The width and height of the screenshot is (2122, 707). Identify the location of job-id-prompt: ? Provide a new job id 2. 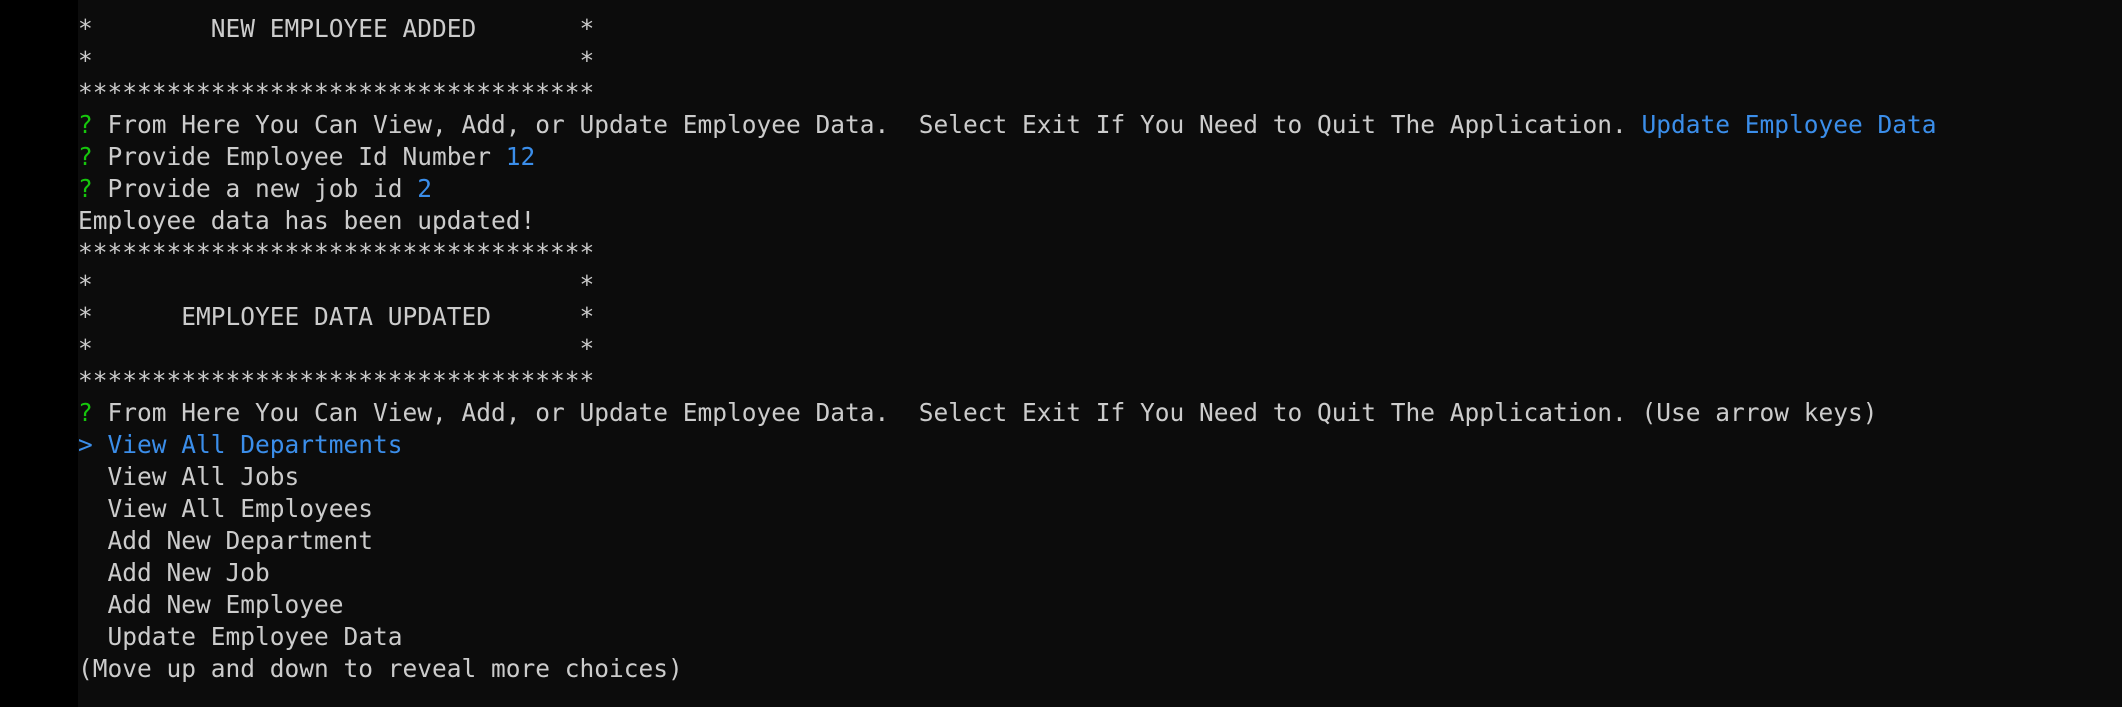
(255, 189).